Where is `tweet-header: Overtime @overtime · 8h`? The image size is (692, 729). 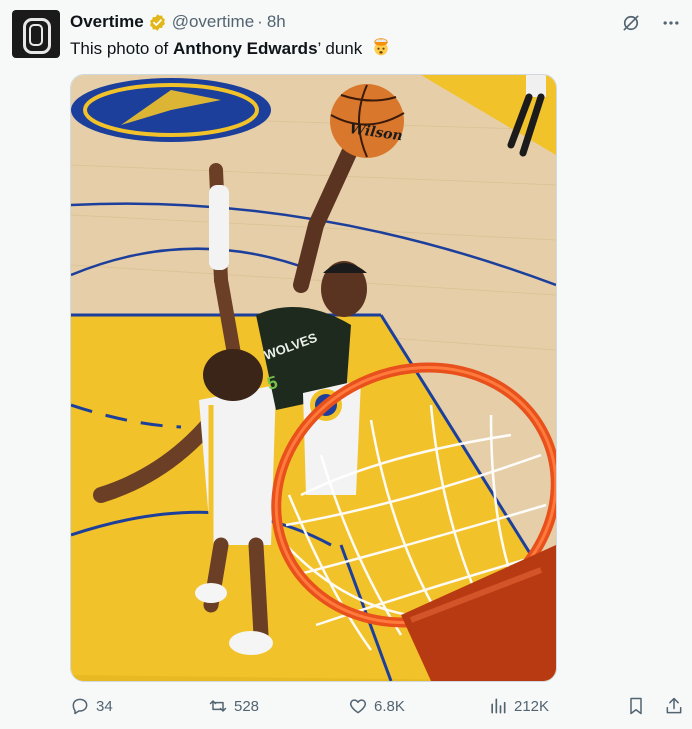 tweet-header: Overtime @overtime · 8h is located at coordinates (178, 22).